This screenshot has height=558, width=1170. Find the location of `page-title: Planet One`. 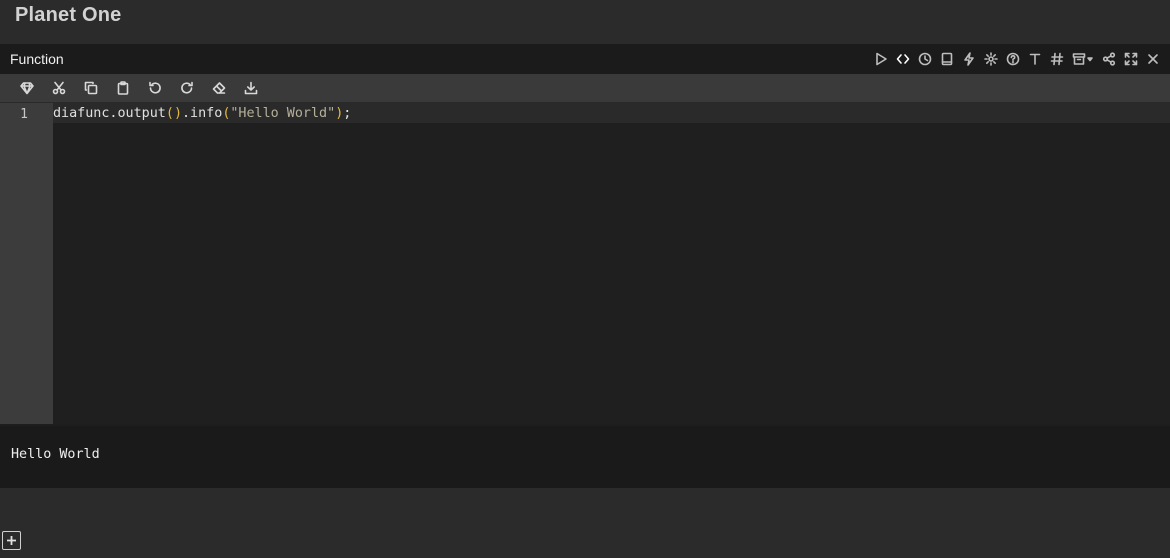

page-title: Planet One is located at coordinates (68, 15).